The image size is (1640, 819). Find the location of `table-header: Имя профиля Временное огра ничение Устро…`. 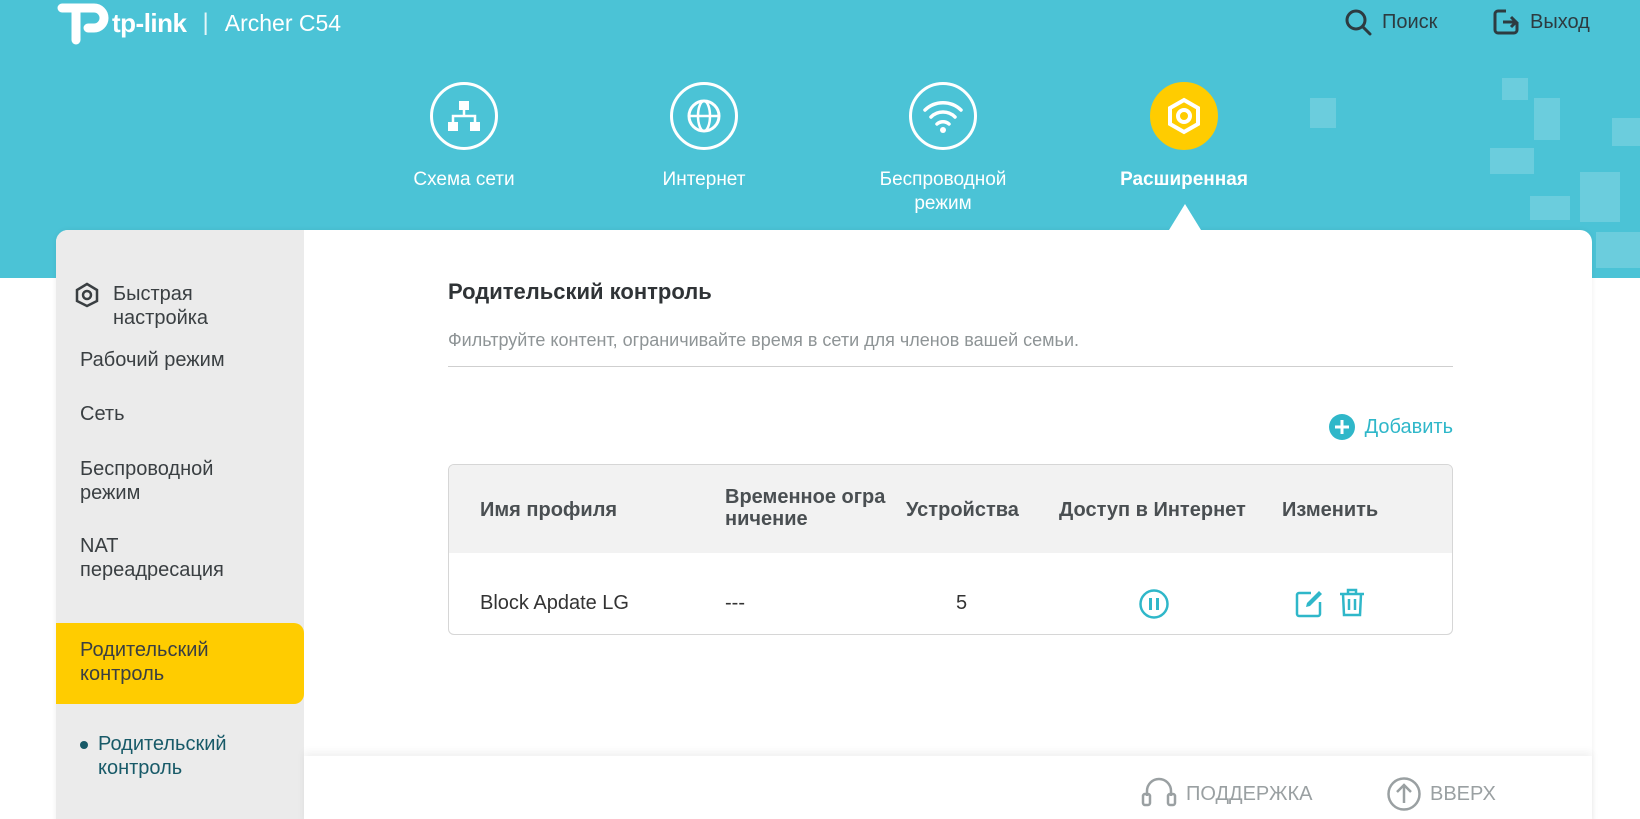

table-header: Имя профиля Временное огра ничение Устро… is located at coordinates (950, 509).